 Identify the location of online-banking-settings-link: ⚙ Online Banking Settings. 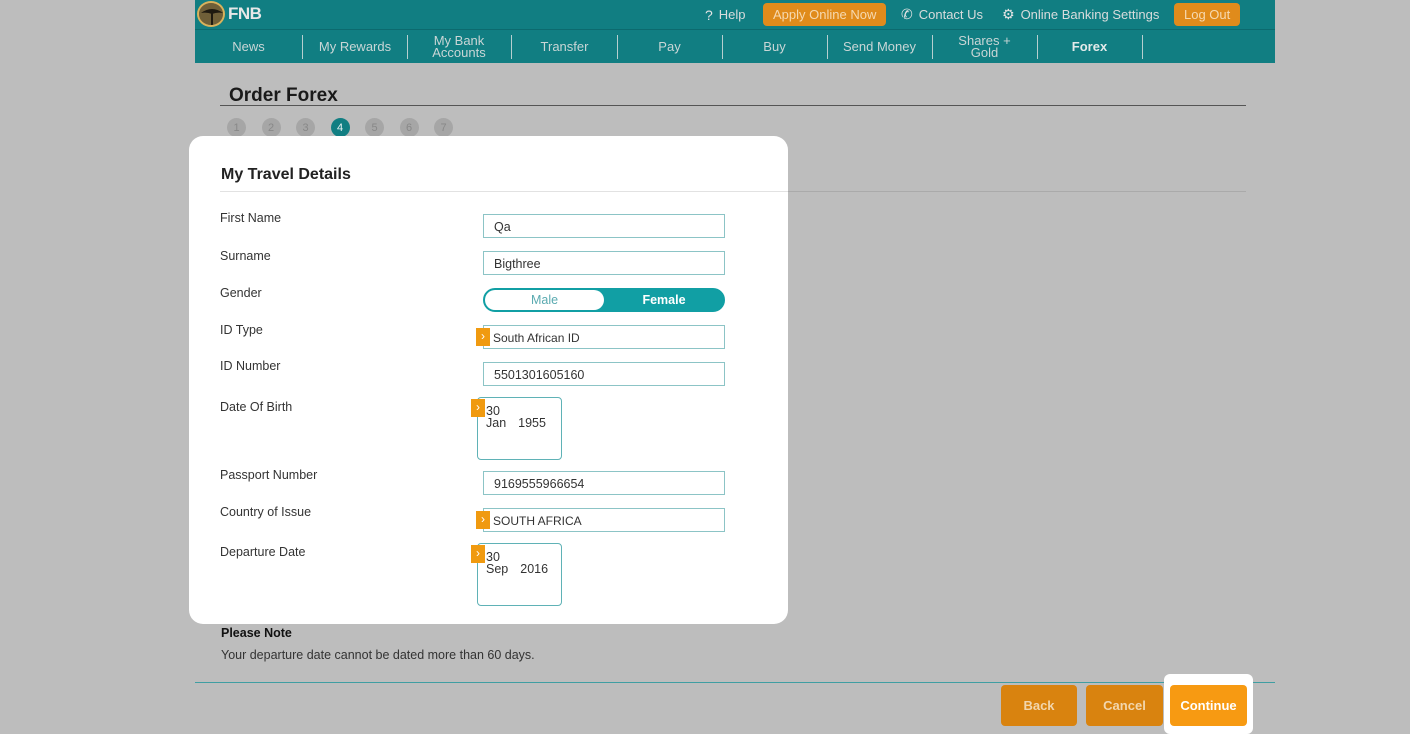
(1080, 14).